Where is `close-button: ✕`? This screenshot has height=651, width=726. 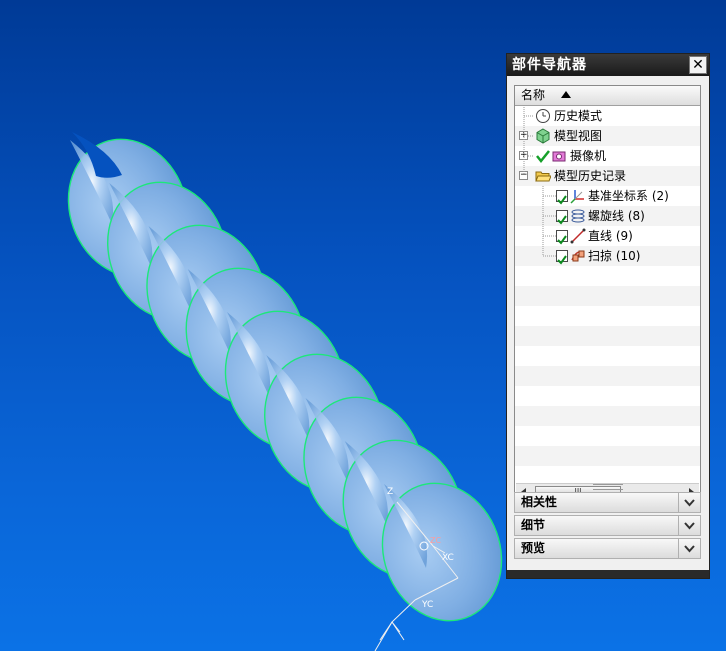 close-button: ✕ is located at coordinates (698, 65).